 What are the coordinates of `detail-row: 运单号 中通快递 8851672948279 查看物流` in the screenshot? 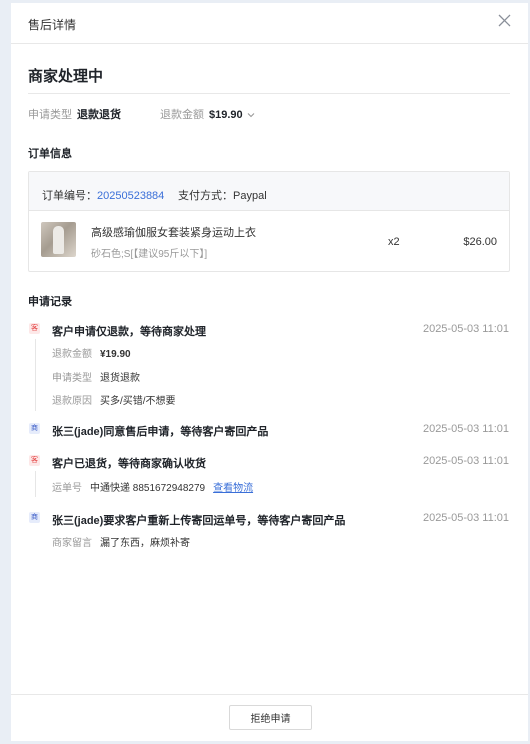 It's located at (152, 486).